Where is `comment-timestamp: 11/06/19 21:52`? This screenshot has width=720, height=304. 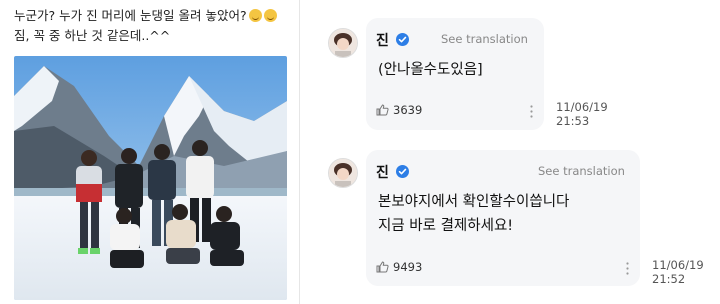 comment-timestamp: 11/06/19 21:52 is located at coordinates (678, 272).